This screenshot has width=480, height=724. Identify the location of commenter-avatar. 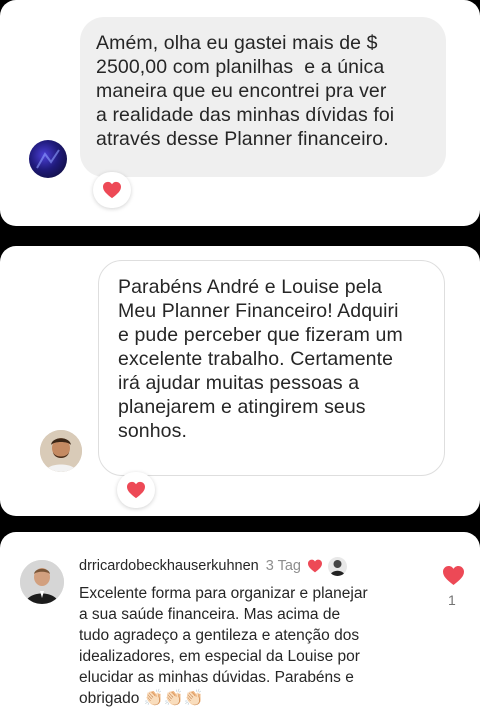
(42, 582).